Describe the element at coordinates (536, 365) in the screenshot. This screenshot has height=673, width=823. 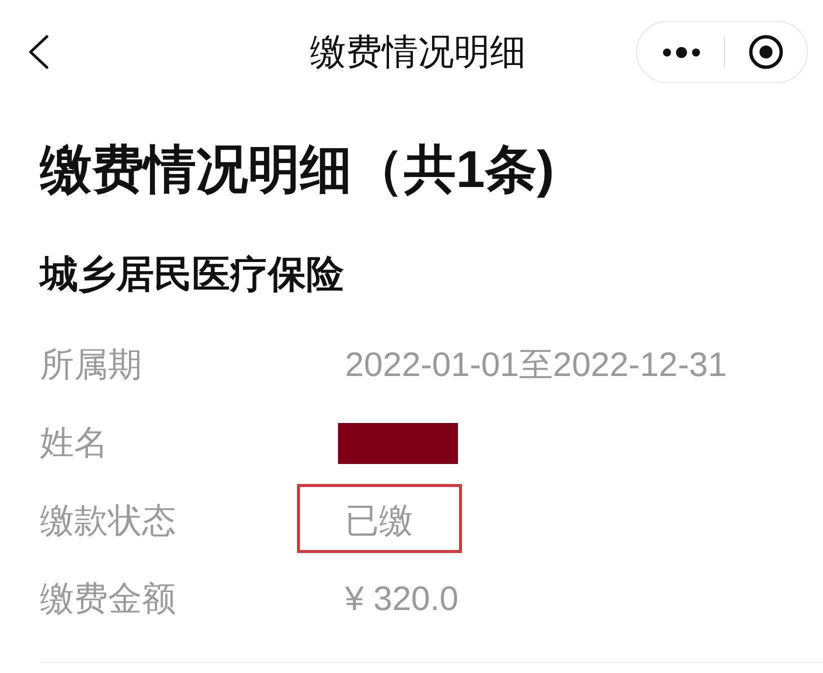
I see `field-value: 2022-01-01至2022-12-31` at that location.